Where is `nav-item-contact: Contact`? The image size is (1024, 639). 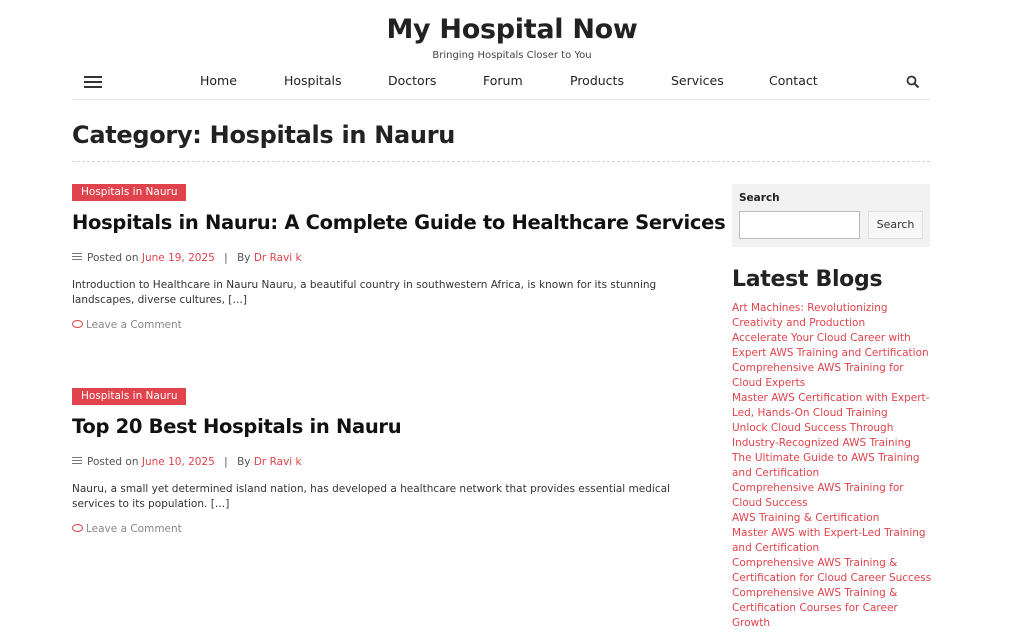 nav-item-contact: Contact is located at coordinates (793, 80).